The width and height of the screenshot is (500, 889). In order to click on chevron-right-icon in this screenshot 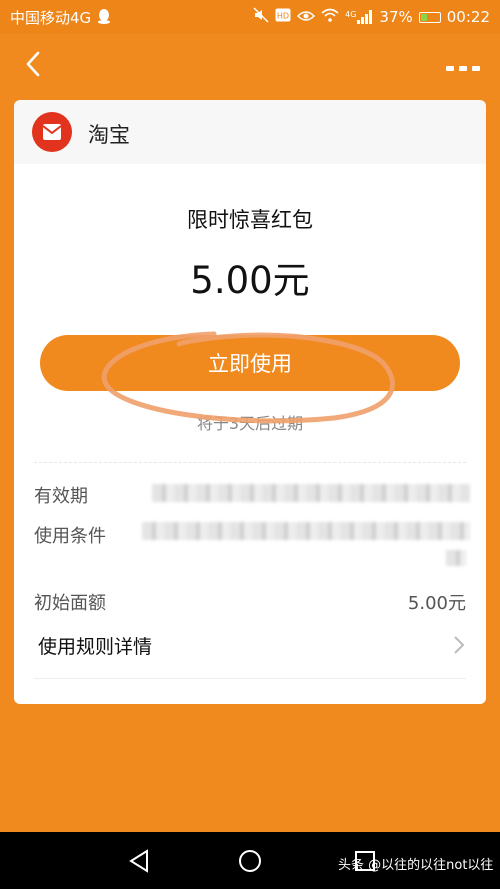, I will do `click(459, 645)`.